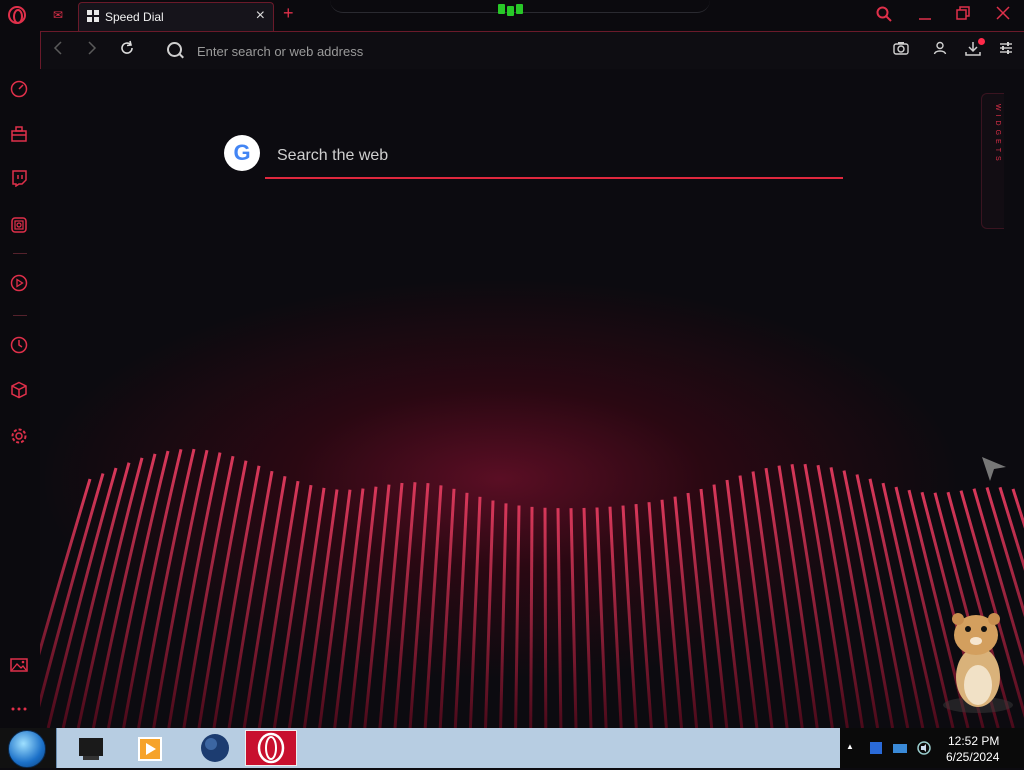  What do you see at coordinates (19, 437) in the screenshot?
I see `settings-icon` at bounding box center [19, 437].